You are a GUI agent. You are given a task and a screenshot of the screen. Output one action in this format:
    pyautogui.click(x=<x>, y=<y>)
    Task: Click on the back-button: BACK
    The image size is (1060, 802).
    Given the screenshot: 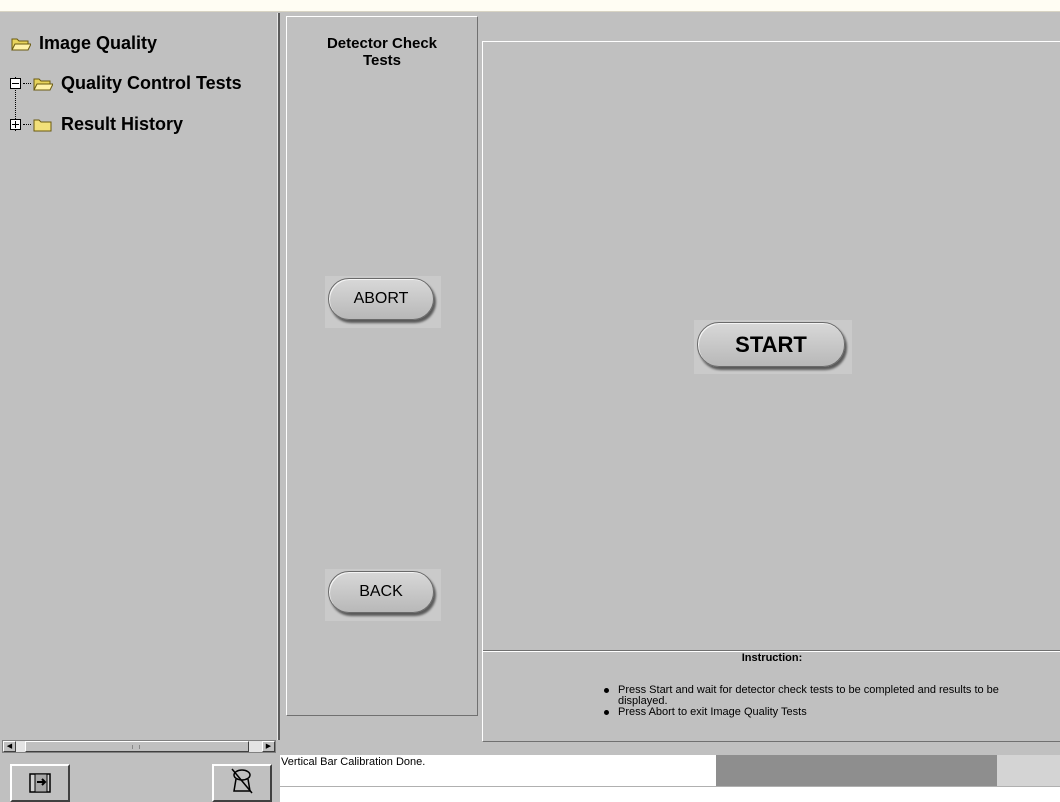 What is the action you would take?
    pyautogui.click(x=381, y=592)
    